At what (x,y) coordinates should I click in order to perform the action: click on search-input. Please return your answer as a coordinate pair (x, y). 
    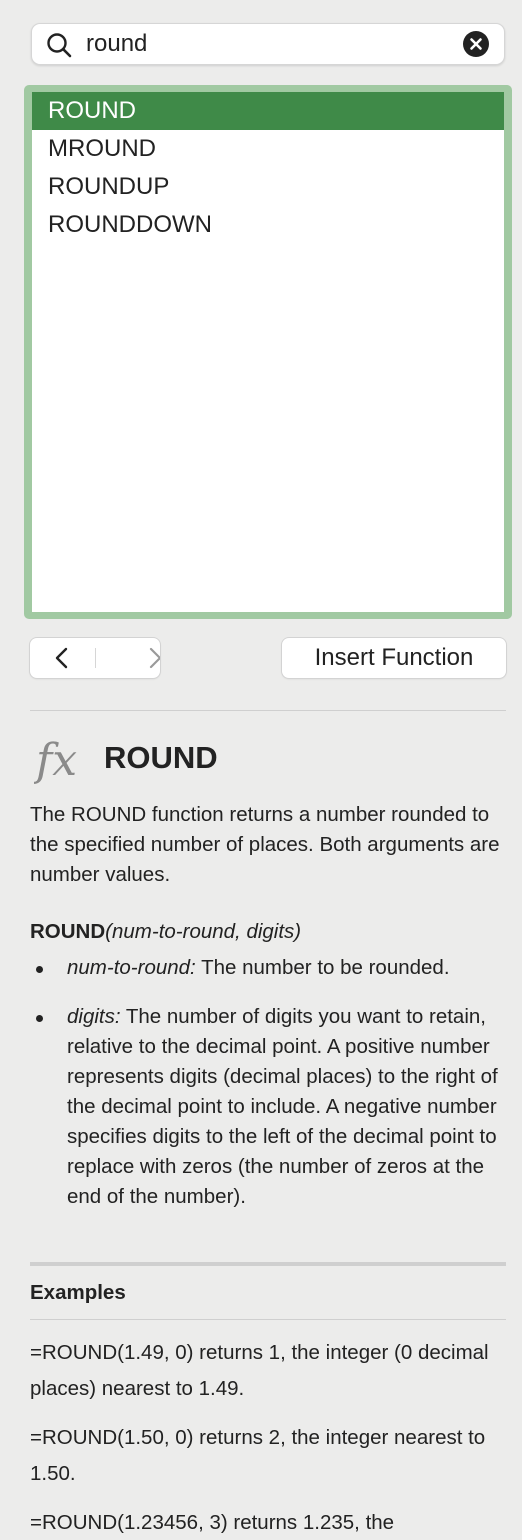
    Looking at the image, I should click on (281, 44).